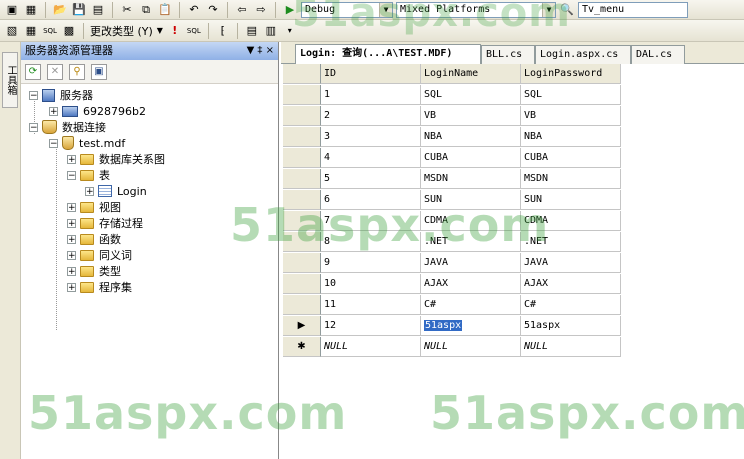 The height and width of the screenshot is (459, 744). What do you see at coordinates (55, 71) in the screenshot?
I see `stop-icon: ✕` at bounding box center [55, 71].